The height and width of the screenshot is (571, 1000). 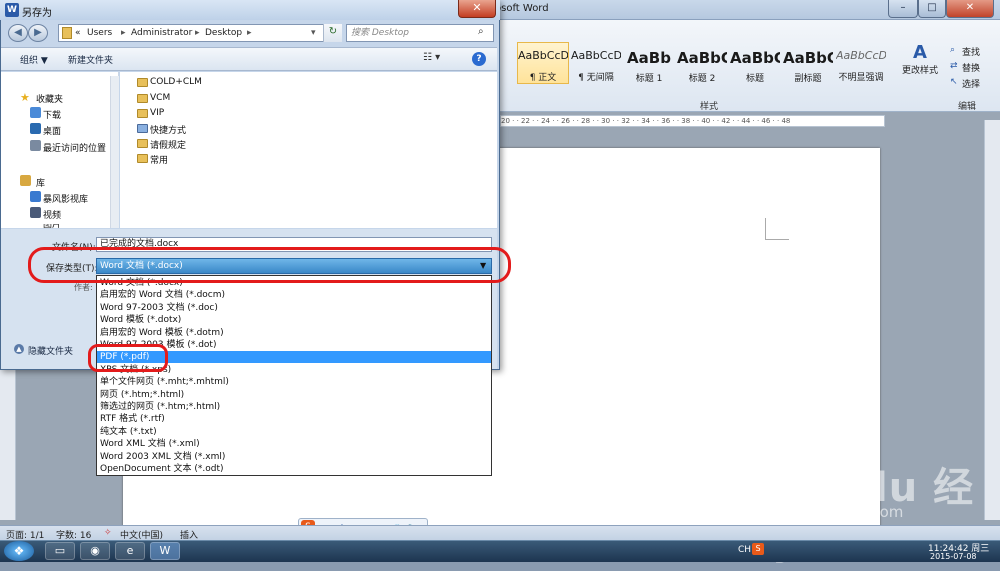 I want to click on replace-icon: ⇄, so click(x=954, y=66).